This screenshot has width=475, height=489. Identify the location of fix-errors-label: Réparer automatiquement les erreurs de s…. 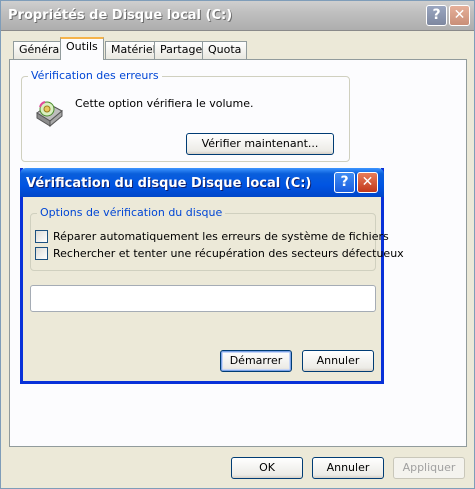
(221, 236).